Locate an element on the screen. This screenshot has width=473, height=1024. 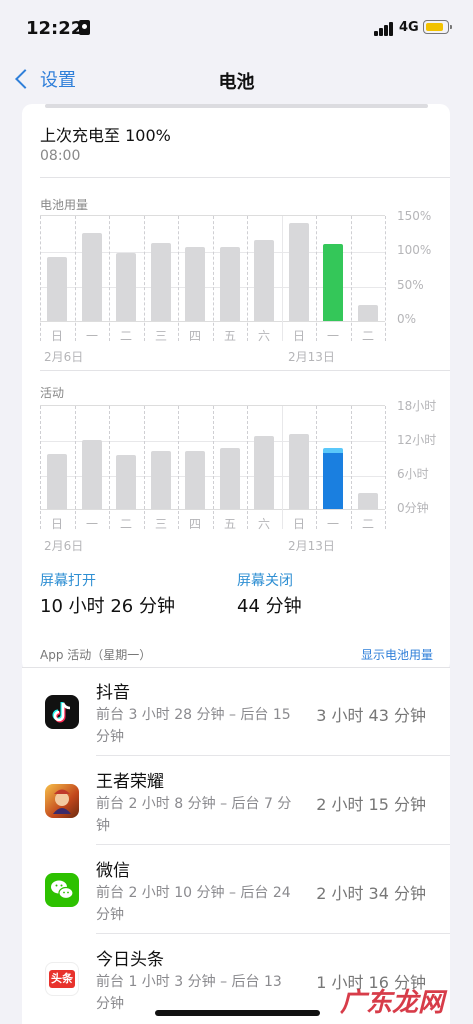
app-name: 微信 is located at coordinates (113, 871).